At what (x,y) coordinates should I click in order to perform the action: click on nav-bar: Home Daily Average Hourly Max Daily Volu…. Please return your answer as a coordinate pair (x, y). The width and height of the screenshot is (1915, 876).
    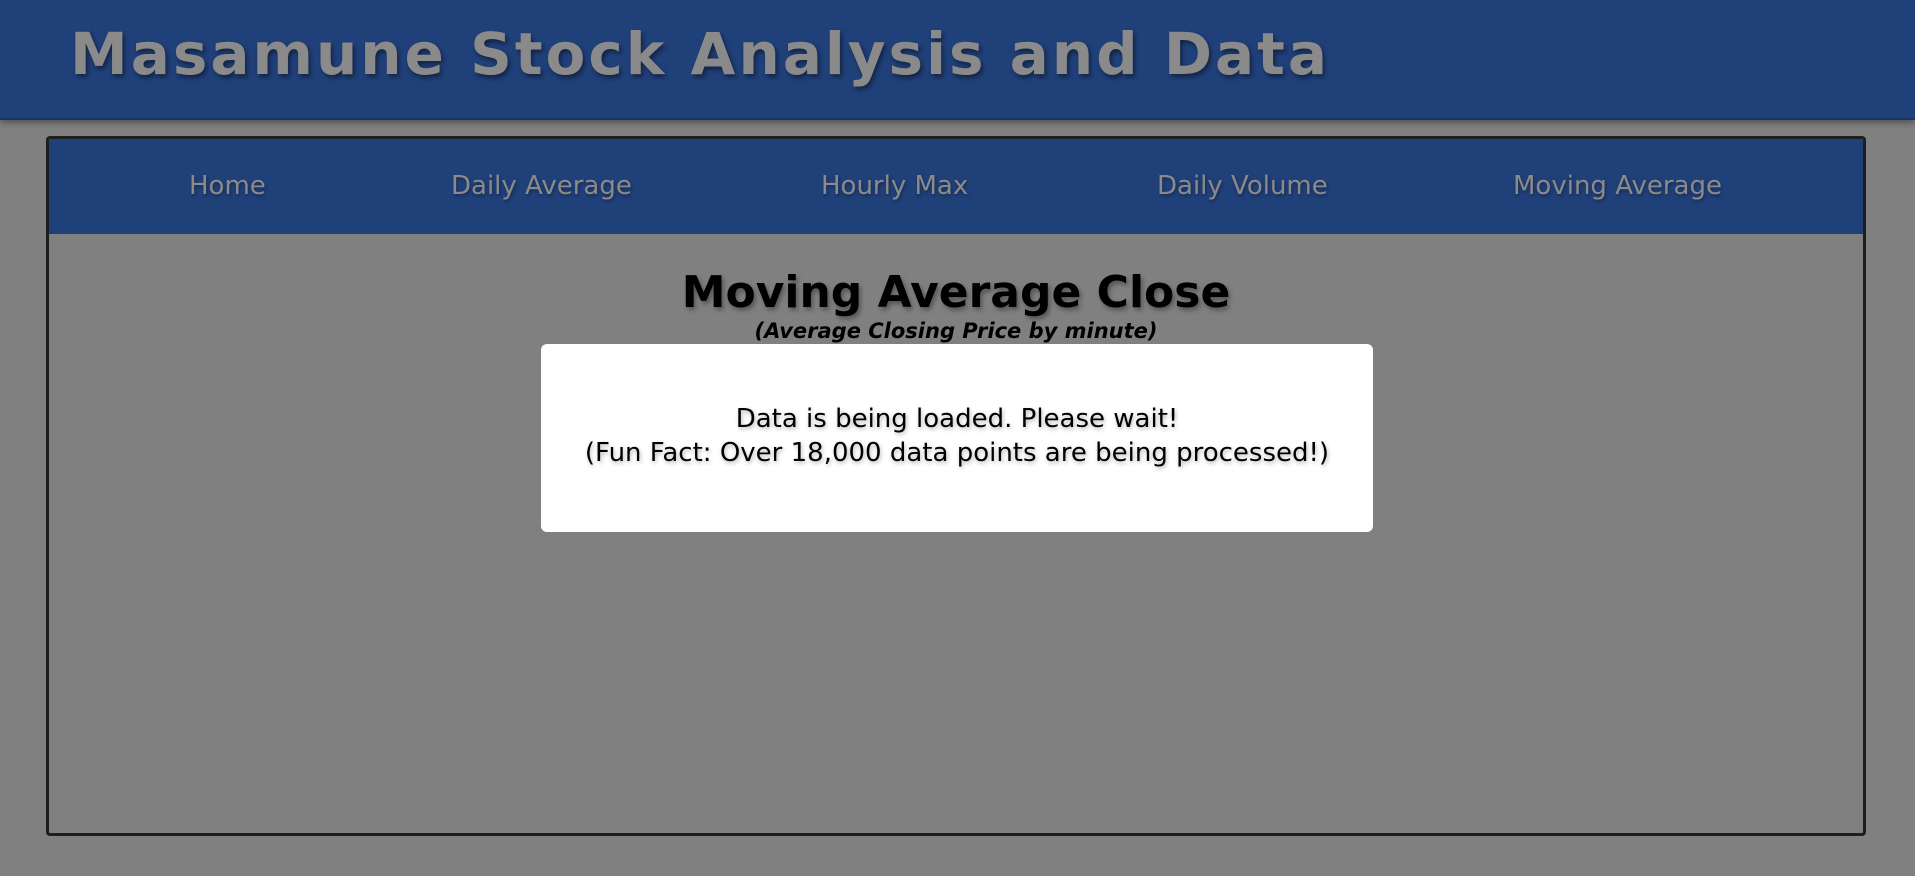
    Looking at the image, I should click on (956, 186).